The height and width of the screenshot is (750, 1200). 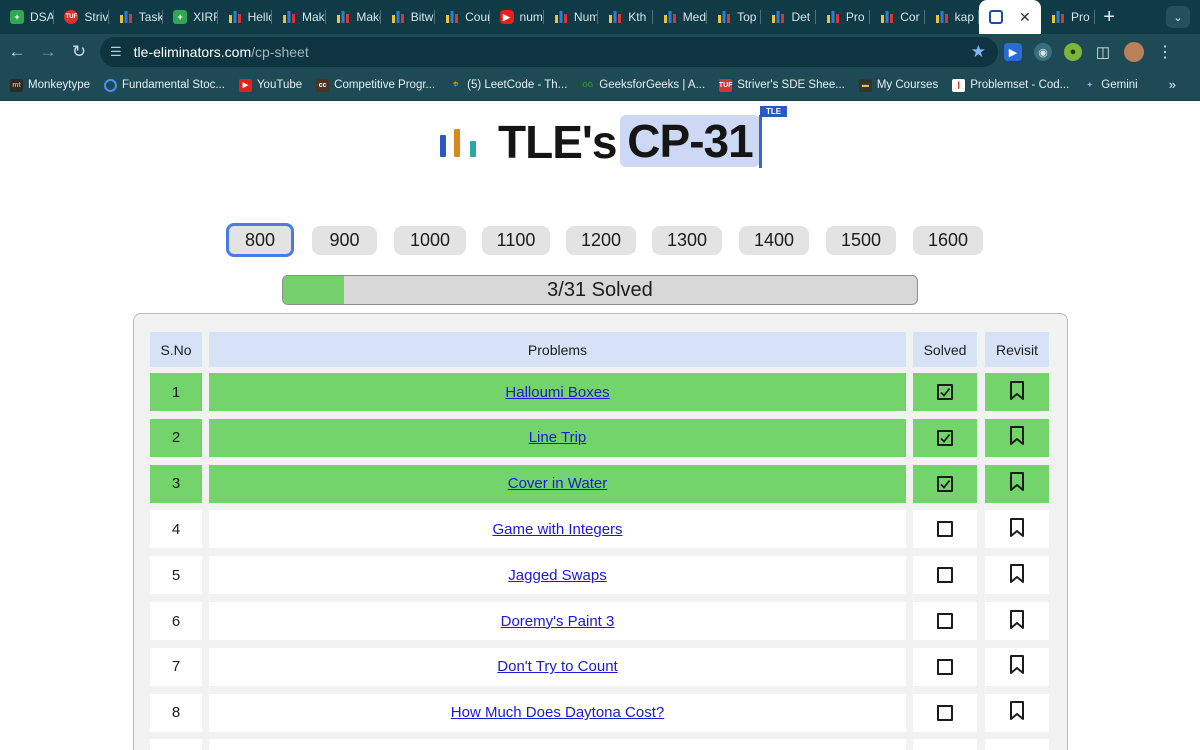 I want to click on circle-icon, so click(x=111, y=85).